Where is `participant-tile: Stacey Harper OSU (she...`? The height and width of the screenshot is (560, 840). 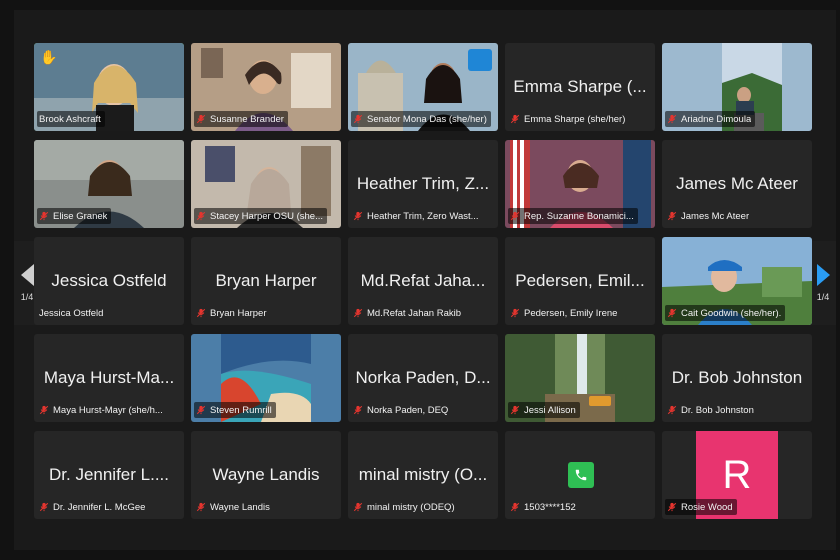 participant-tile: Stacey Harper OSU (she... is located at coordinates (266, 184).